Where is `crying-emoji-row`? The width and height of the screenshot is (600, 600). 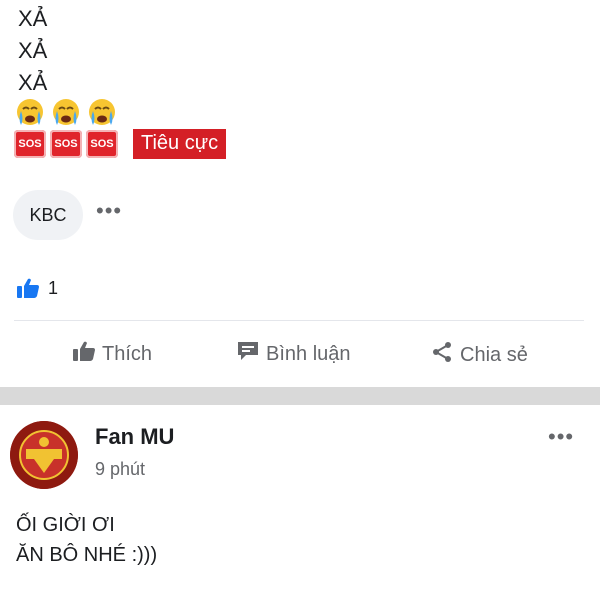
crying-emoji-row is located at coordinates (66, 113).